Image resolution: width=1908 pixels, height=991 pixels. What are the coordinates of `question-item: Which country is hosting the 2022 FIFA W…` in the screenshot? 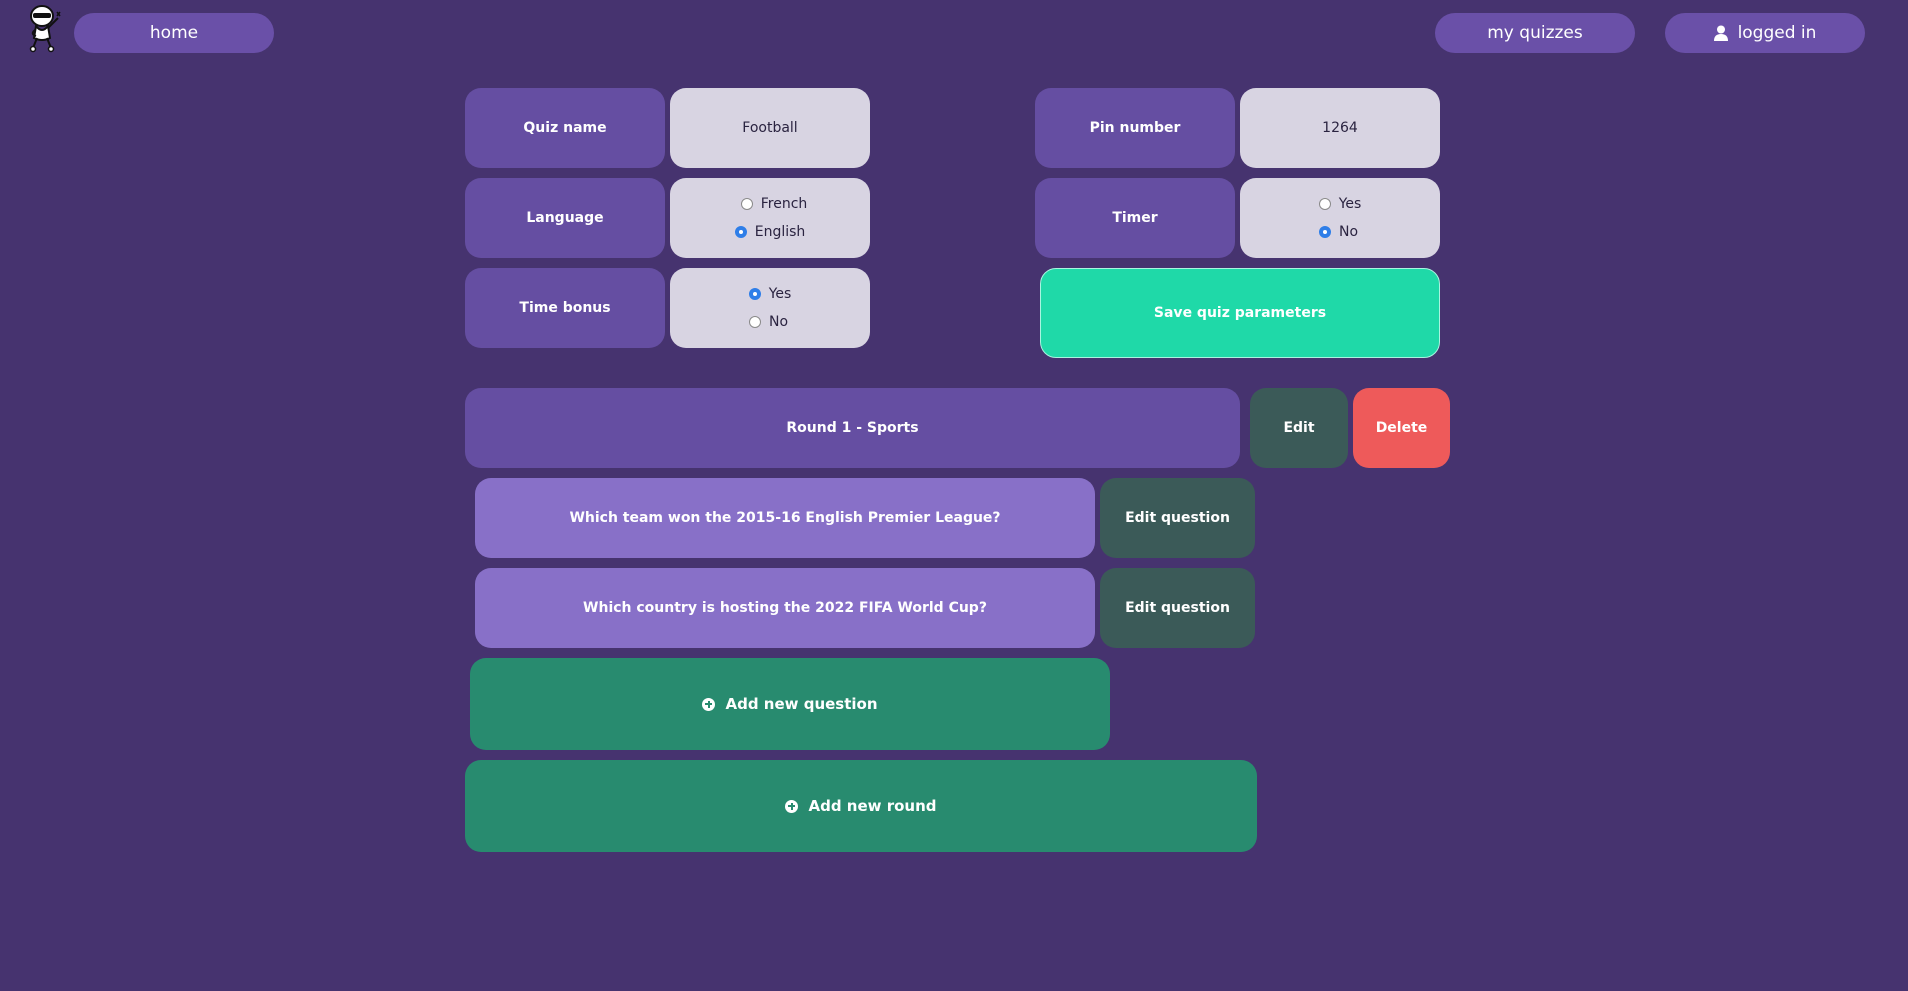 It's located at (785, 608).